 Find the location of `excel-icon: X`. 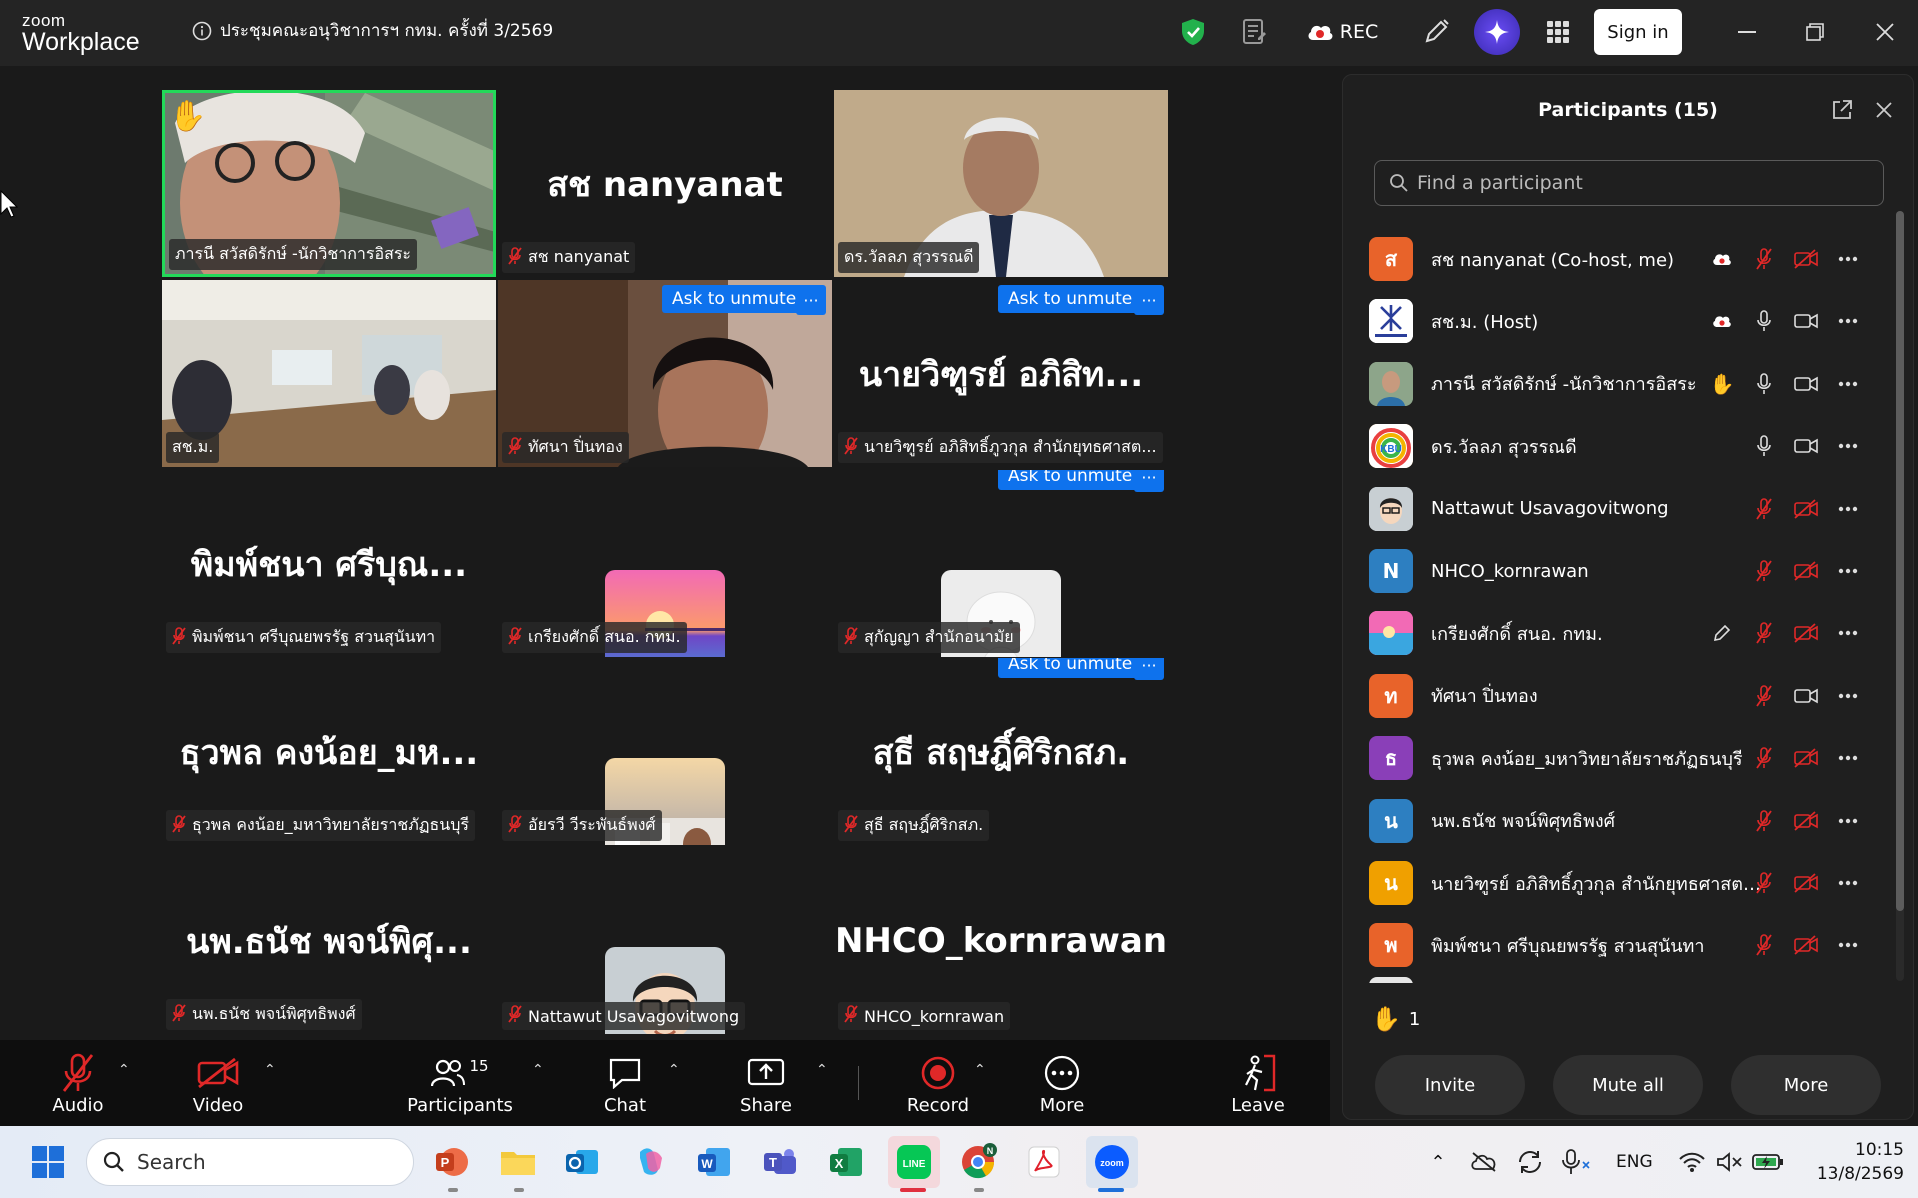

excel-icon: X is located at coordinates (846, 1162).